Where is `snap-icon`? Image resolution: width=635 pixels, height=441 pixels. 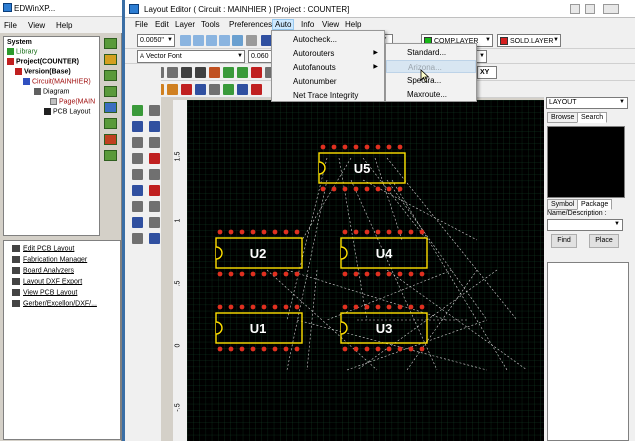 snap-icon is located at coordinates (154, 142).